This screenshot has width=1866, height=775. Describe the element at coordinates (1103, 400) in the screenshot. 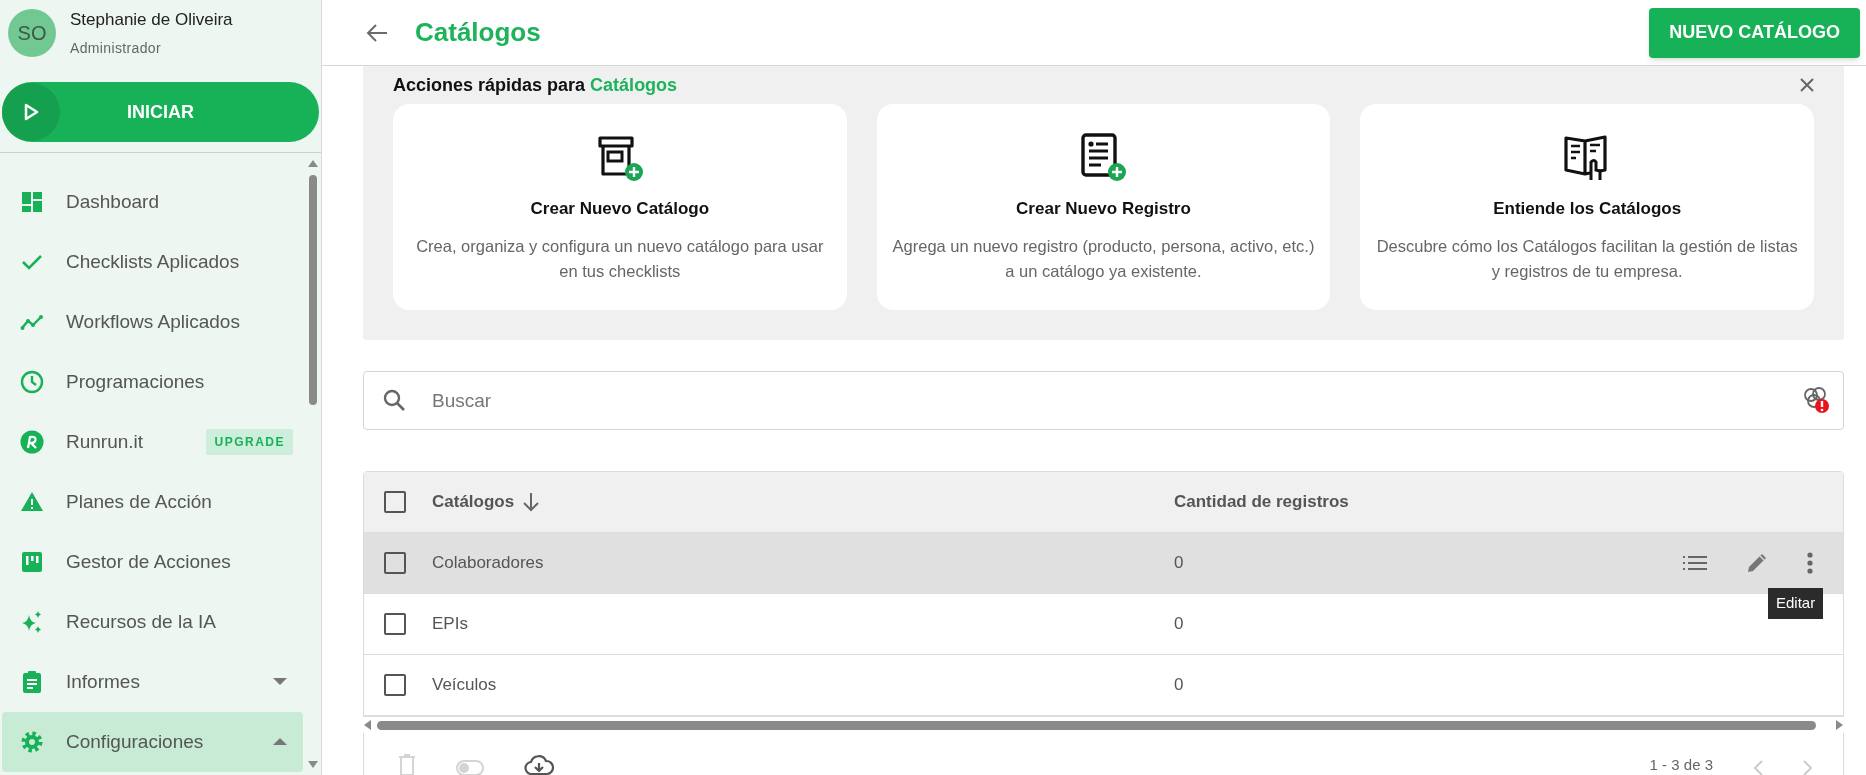

I see `search-field: Buscar` at that location.